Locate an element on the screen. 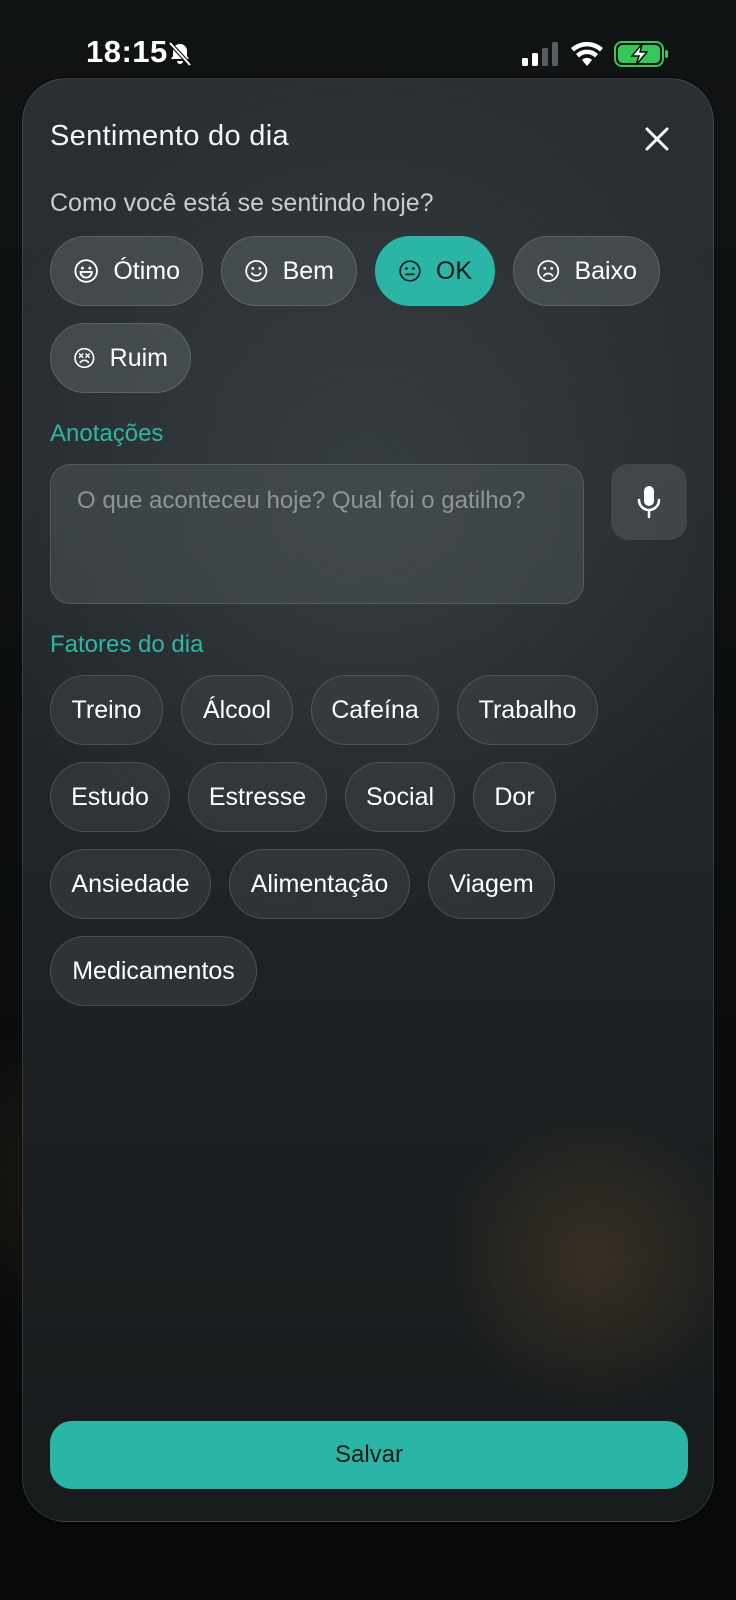  sheet-title: Sentimento do dia is located at coordinates (169, 136).